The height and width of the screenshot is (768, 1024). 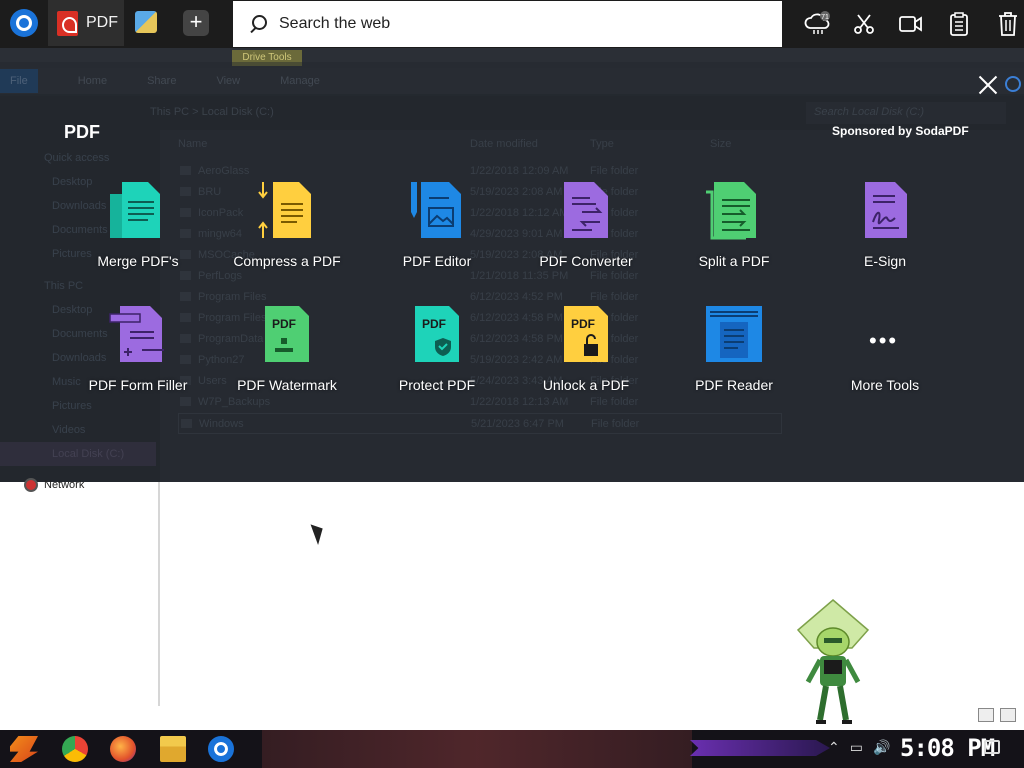 I want to click on tray-chevron-icon: ⌃, so click(x=834, y=747).